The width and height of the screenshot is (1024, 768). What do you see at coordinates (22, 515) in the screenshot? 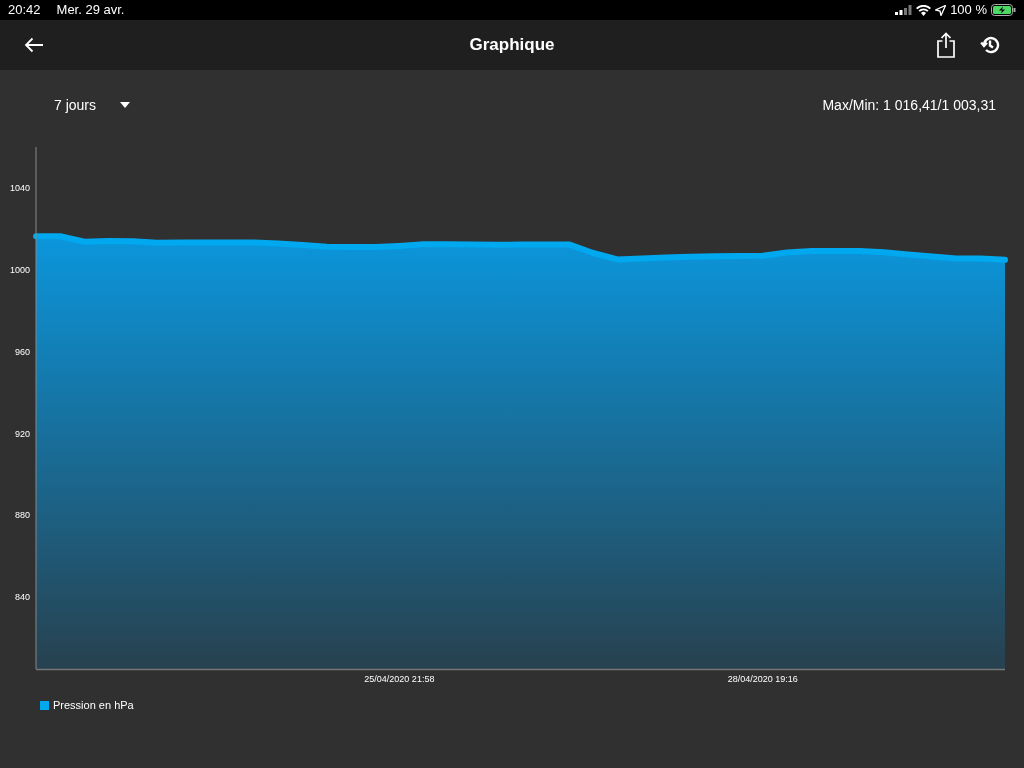
I see `y-axis-label: 880` at bounding box center [22, 515].